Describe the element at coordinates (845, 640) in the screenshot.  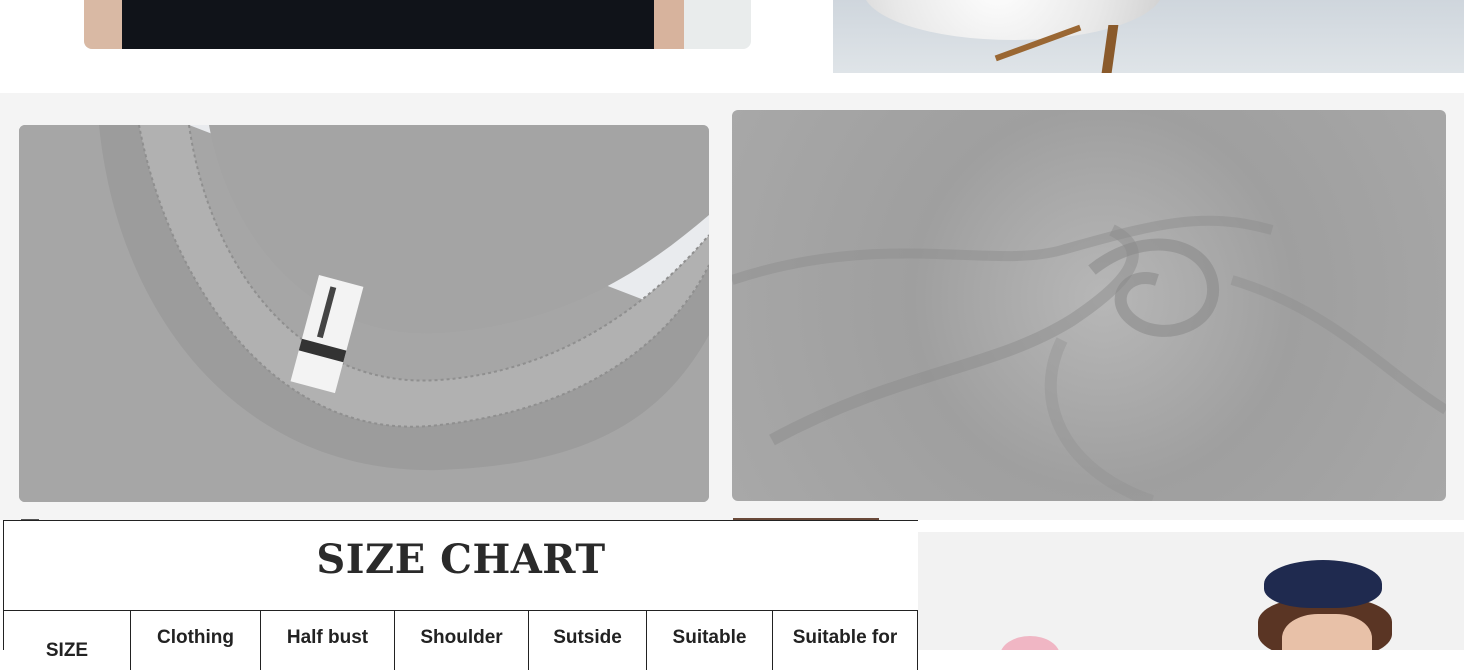
I see `header-suitable-for: Suitable for` at that location.